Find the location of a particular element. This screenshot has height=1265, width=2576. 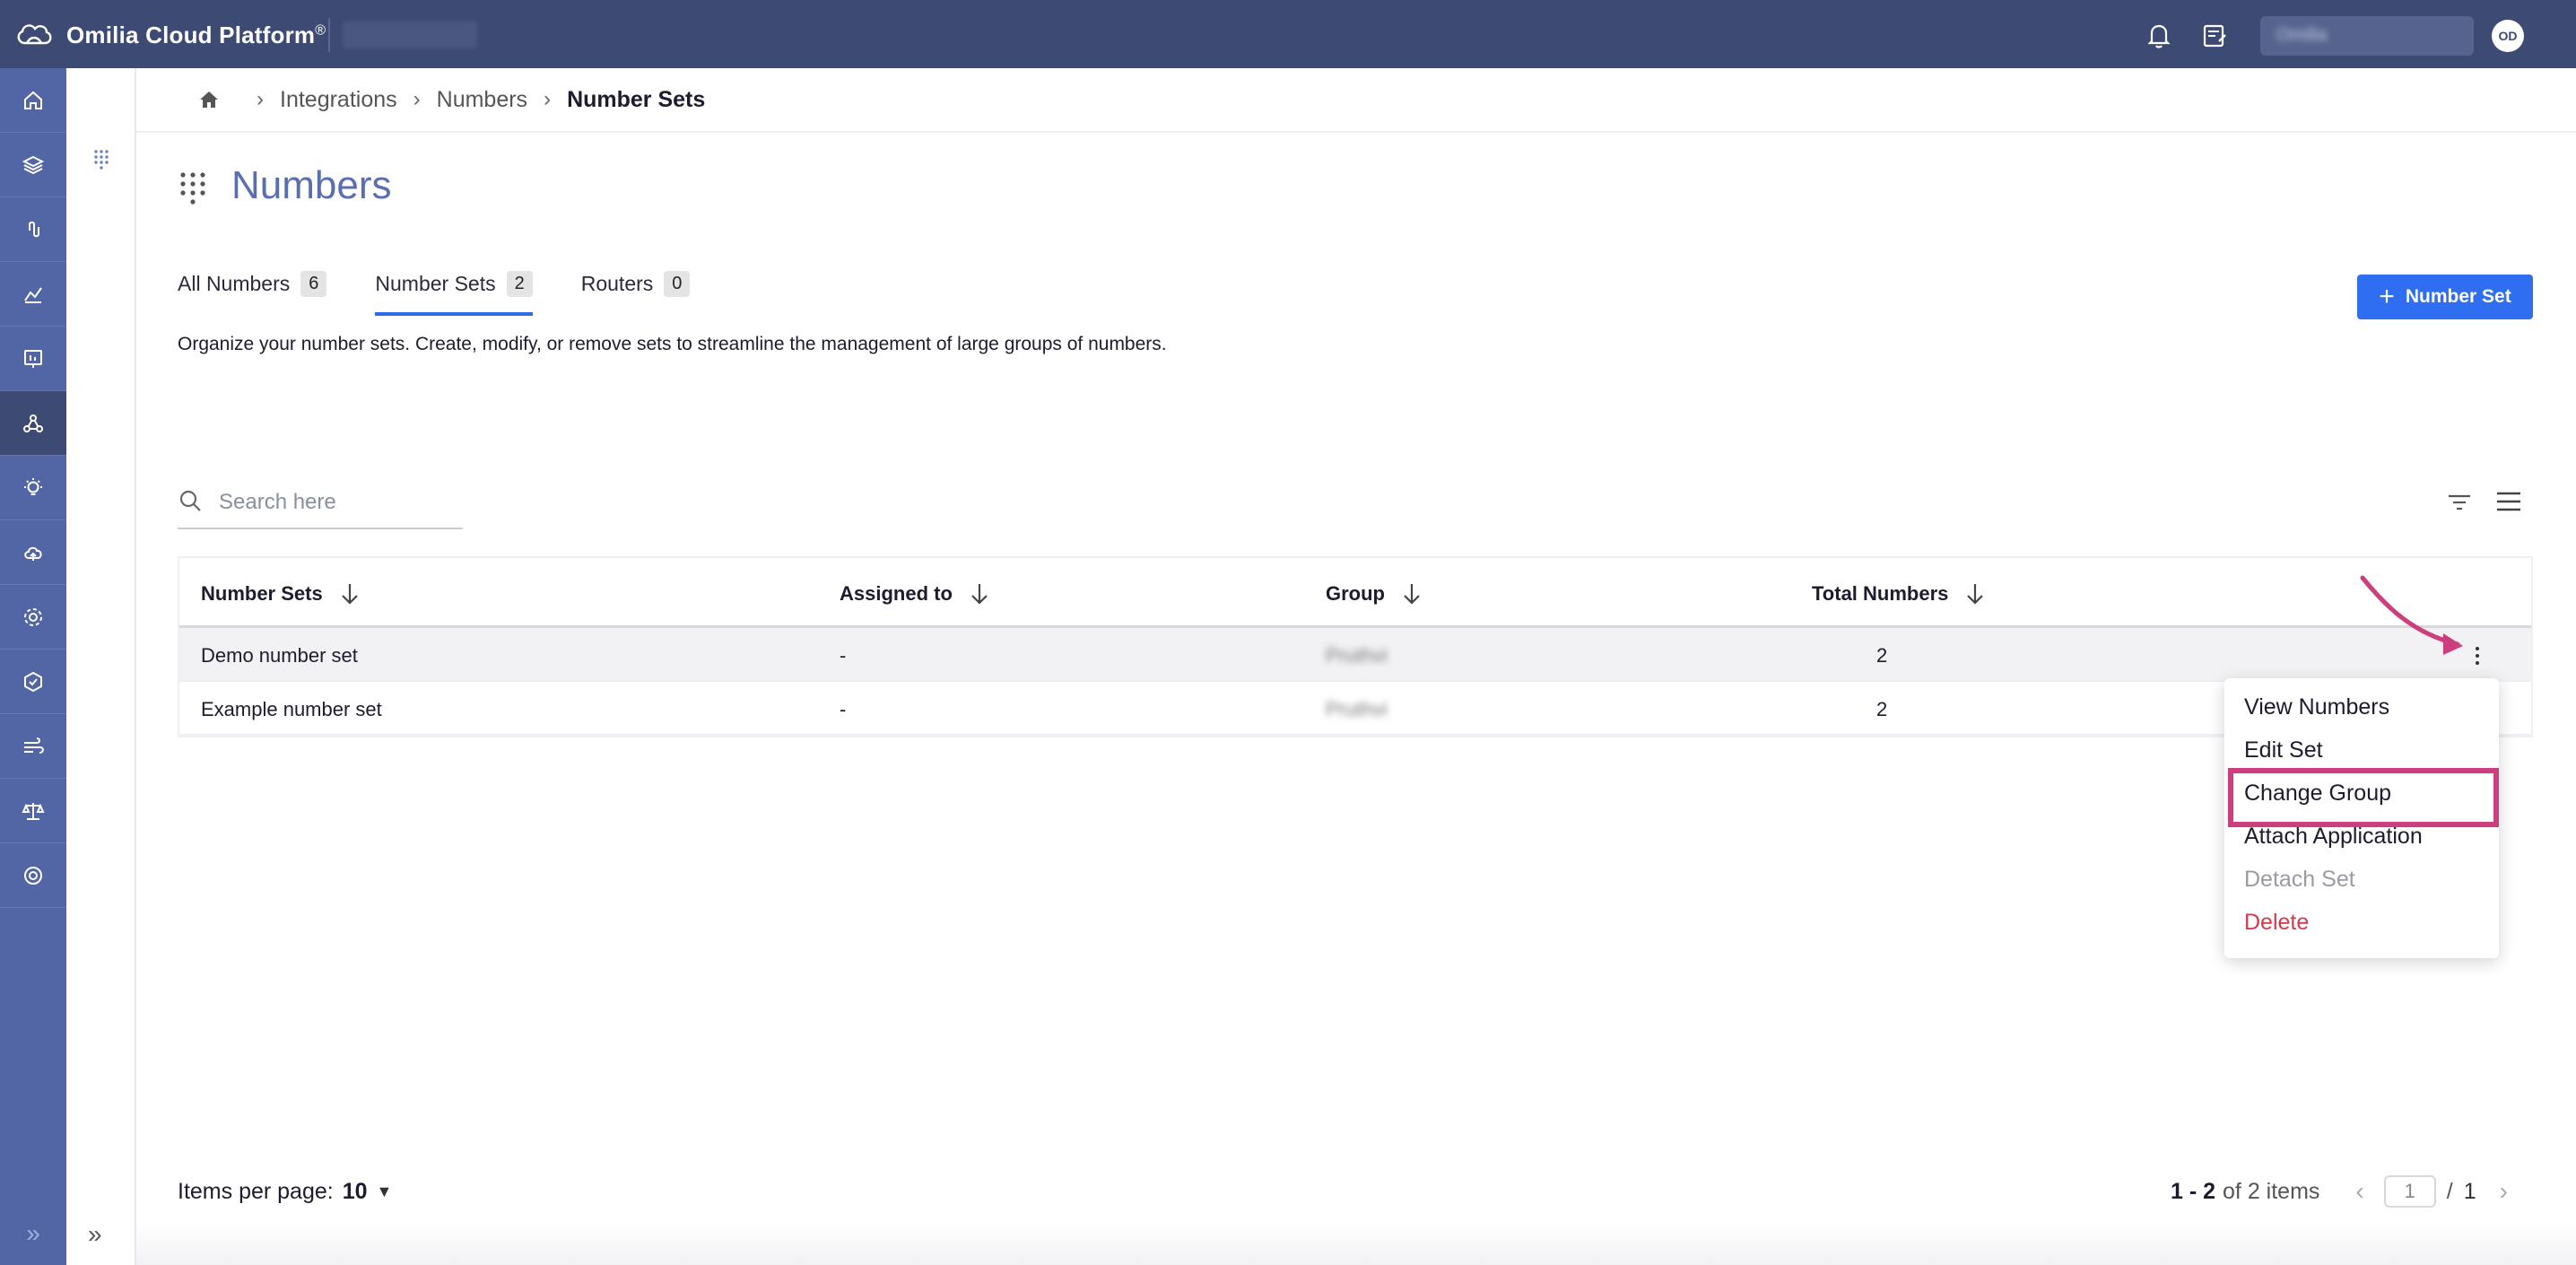

integrations-icon is located at coordinates (33, 423).